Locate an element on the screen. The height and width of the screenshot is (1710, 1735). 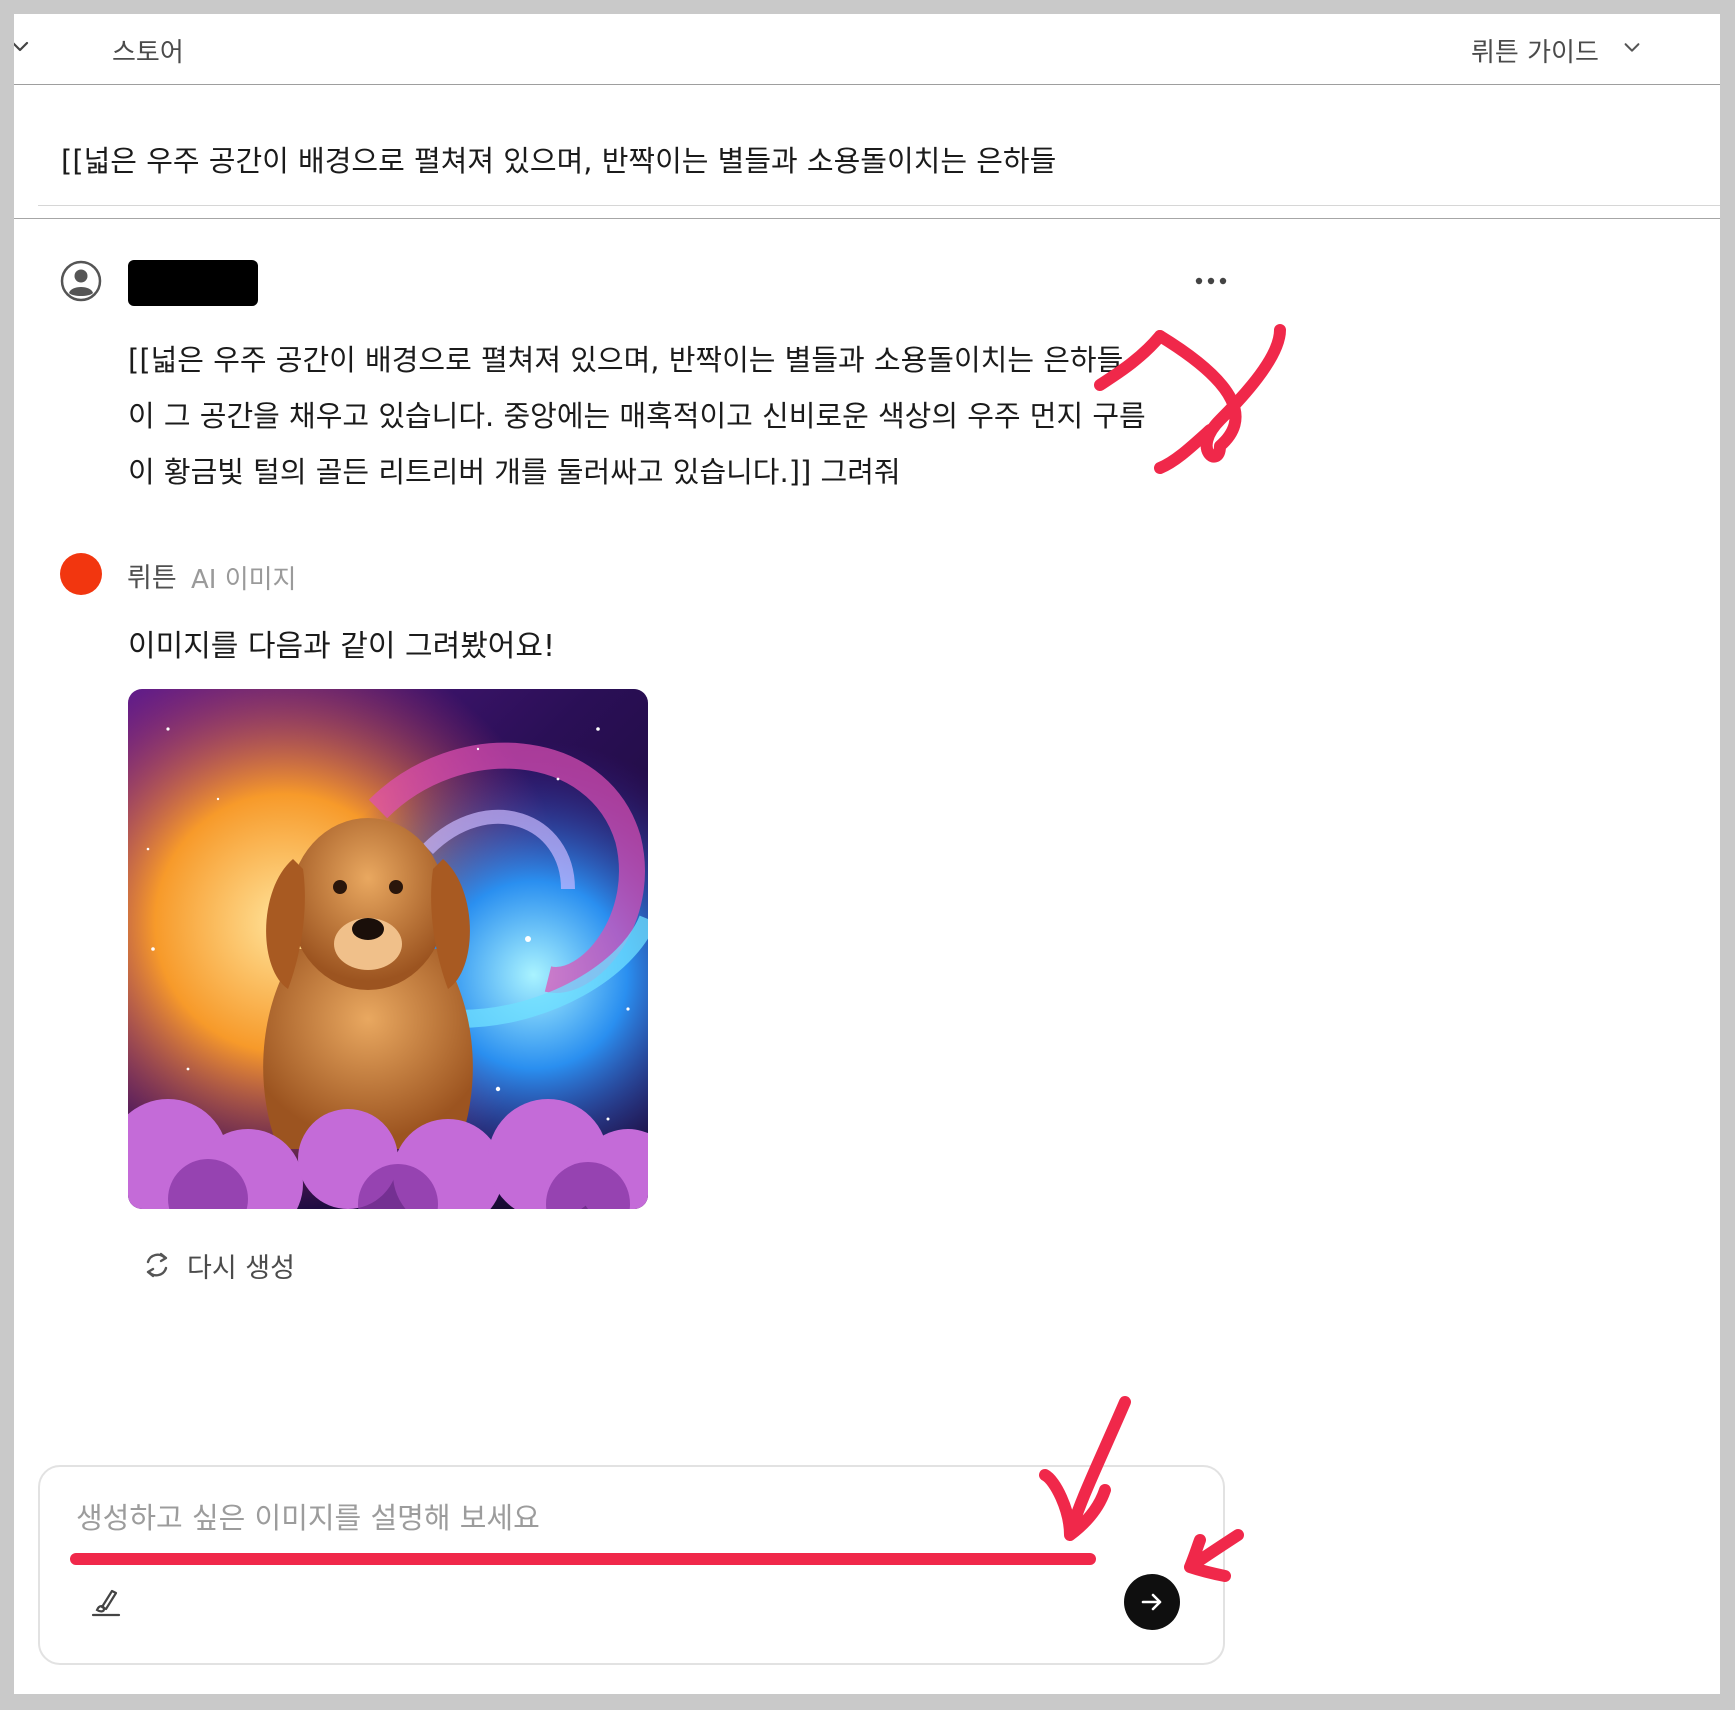
prompt-input is located at coordinates (576, 1518).